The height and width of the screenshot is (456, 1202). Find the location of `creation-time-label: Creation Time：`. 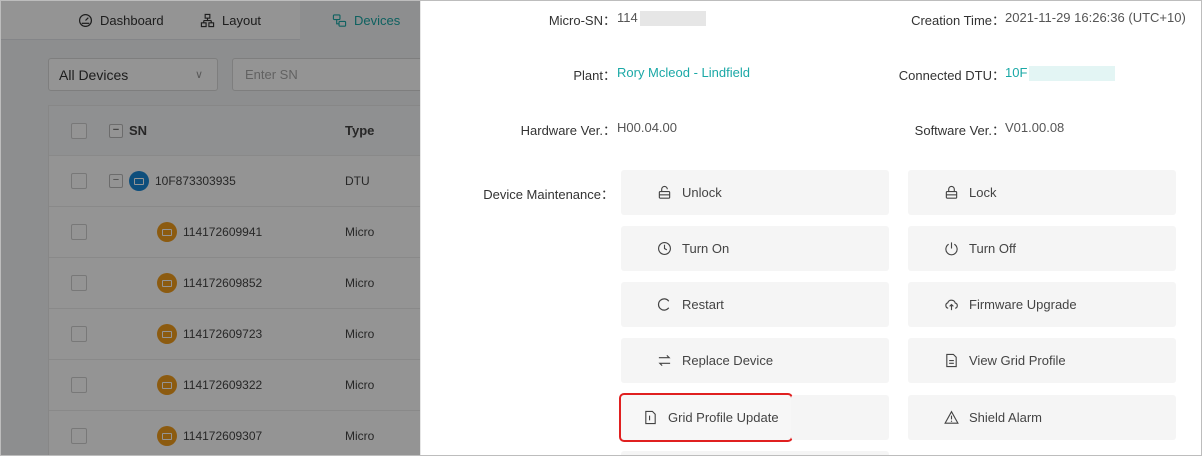

creation-time-label: Creation Time： is located at coordinates (958, 20).